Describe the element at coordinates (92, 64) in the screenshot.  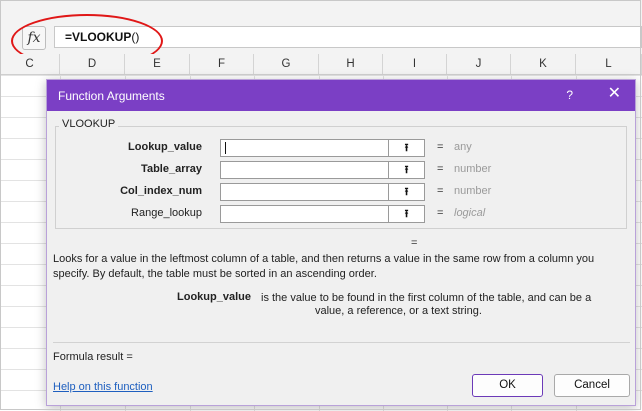
I see `column-header-d: D` at that location.